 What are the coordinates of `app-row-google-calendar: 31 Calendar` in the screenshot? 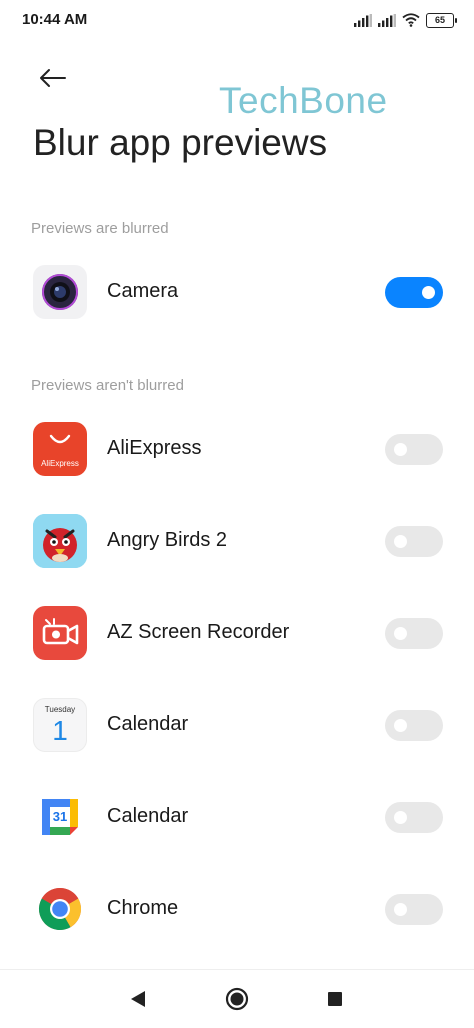 It's located at (237, 817).